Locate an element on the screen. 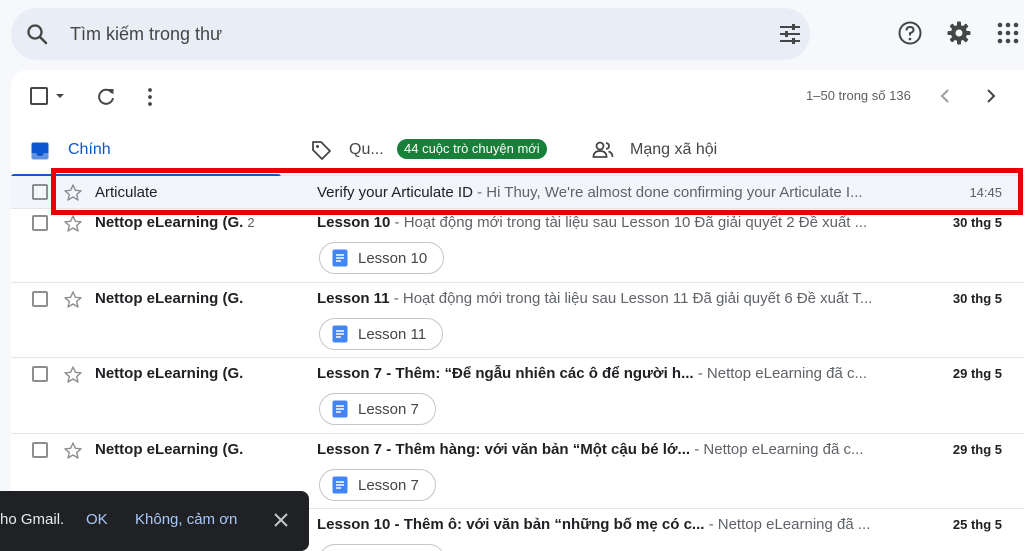  email-subject: Lesson 11 is located at coordinates (353, 298).